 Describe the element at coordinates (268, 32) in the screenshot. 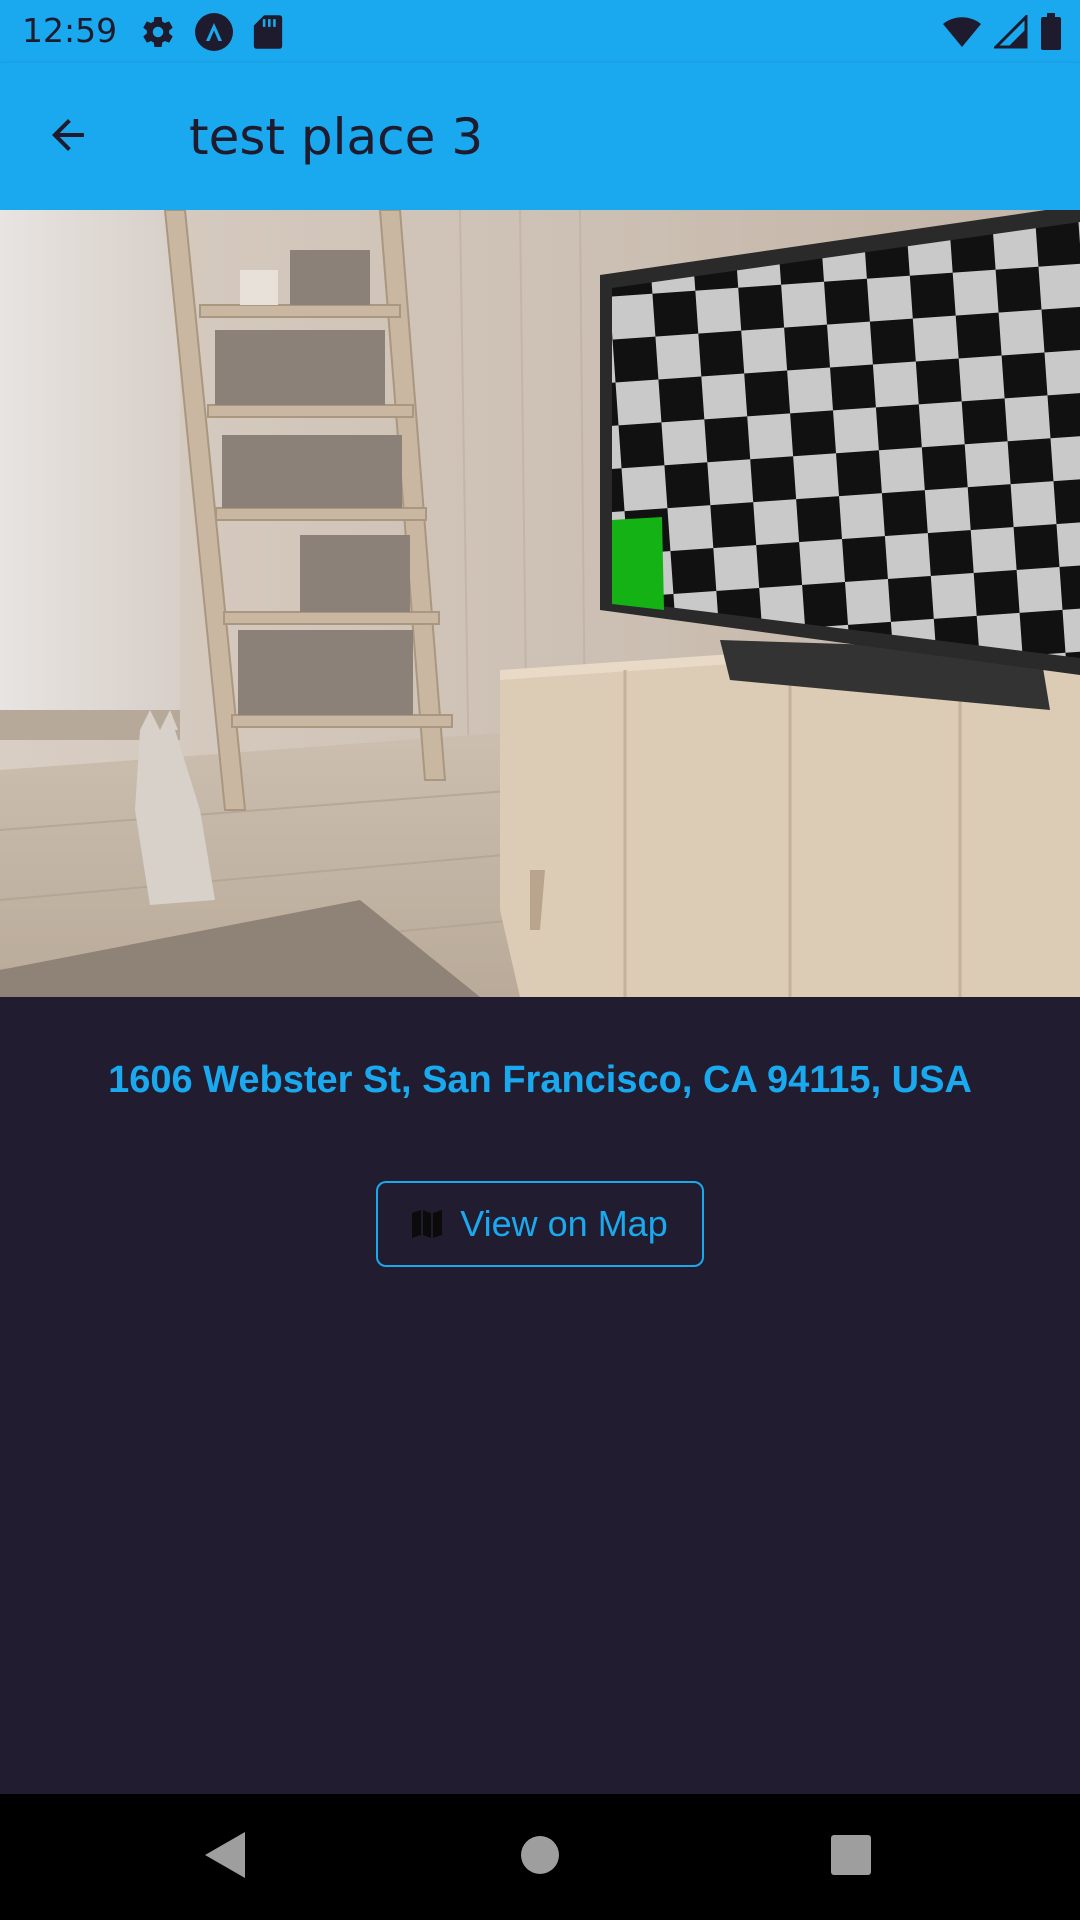

I see `sd-card-icon` at that location.